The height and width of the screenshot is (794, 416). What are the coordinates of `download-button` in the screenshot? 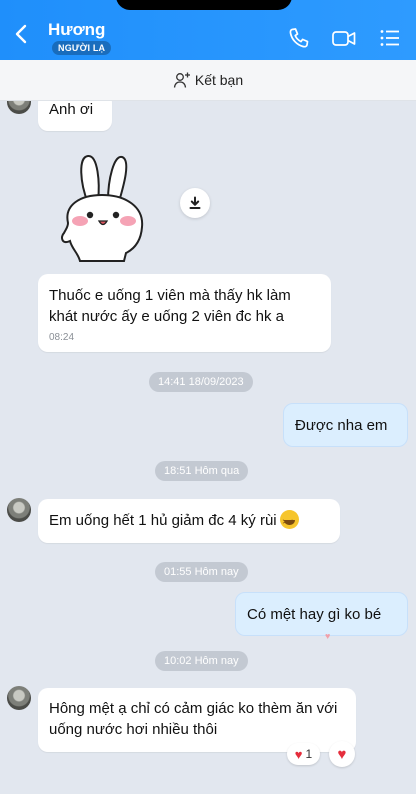 It's located at (195, 203).